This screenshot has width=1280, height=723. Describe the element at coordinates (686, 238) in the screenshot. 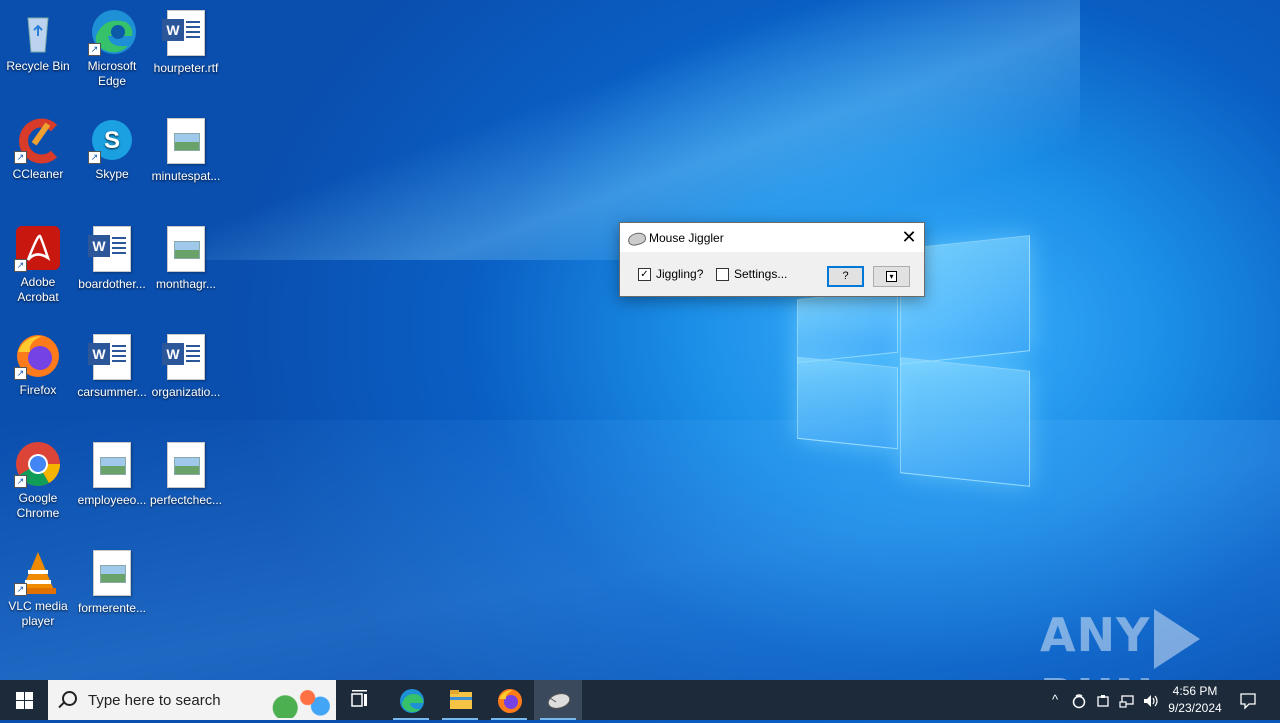

I see `window-title: Mouse Jiggler` at that location.